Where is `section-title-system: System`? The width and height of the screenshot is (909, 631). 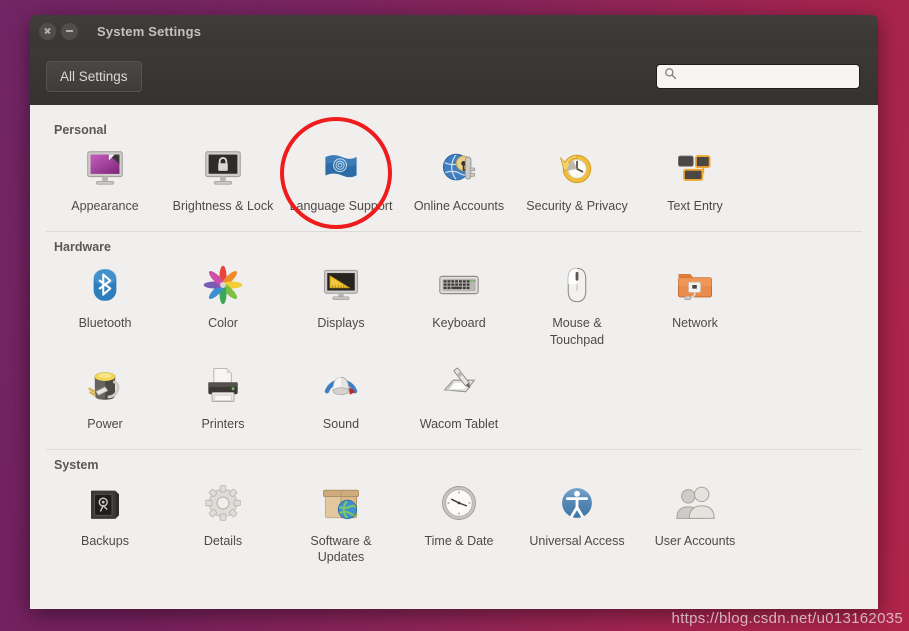 section-title-system: System is located at coordinates (76, 464).